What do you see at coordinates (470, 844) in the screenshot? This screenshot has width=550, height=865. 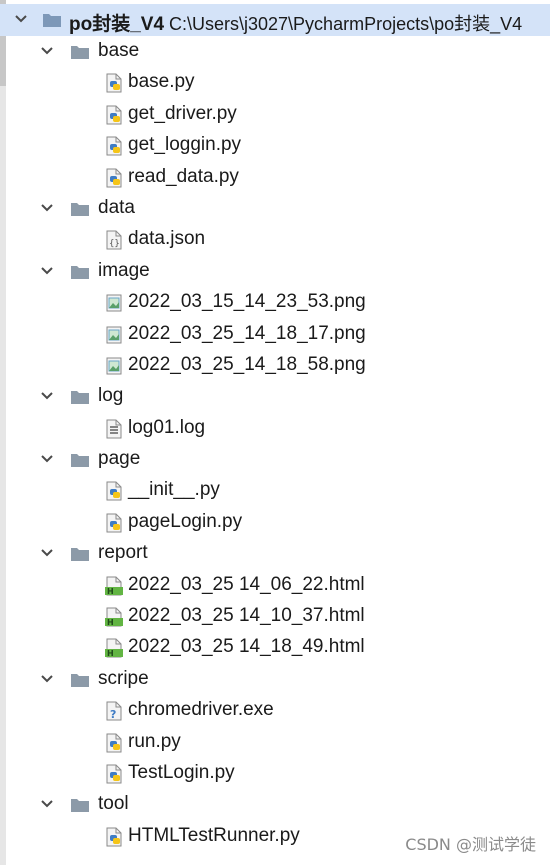 I see `watermark: CSDN @测试学徒` at bounding box center [470, 844].